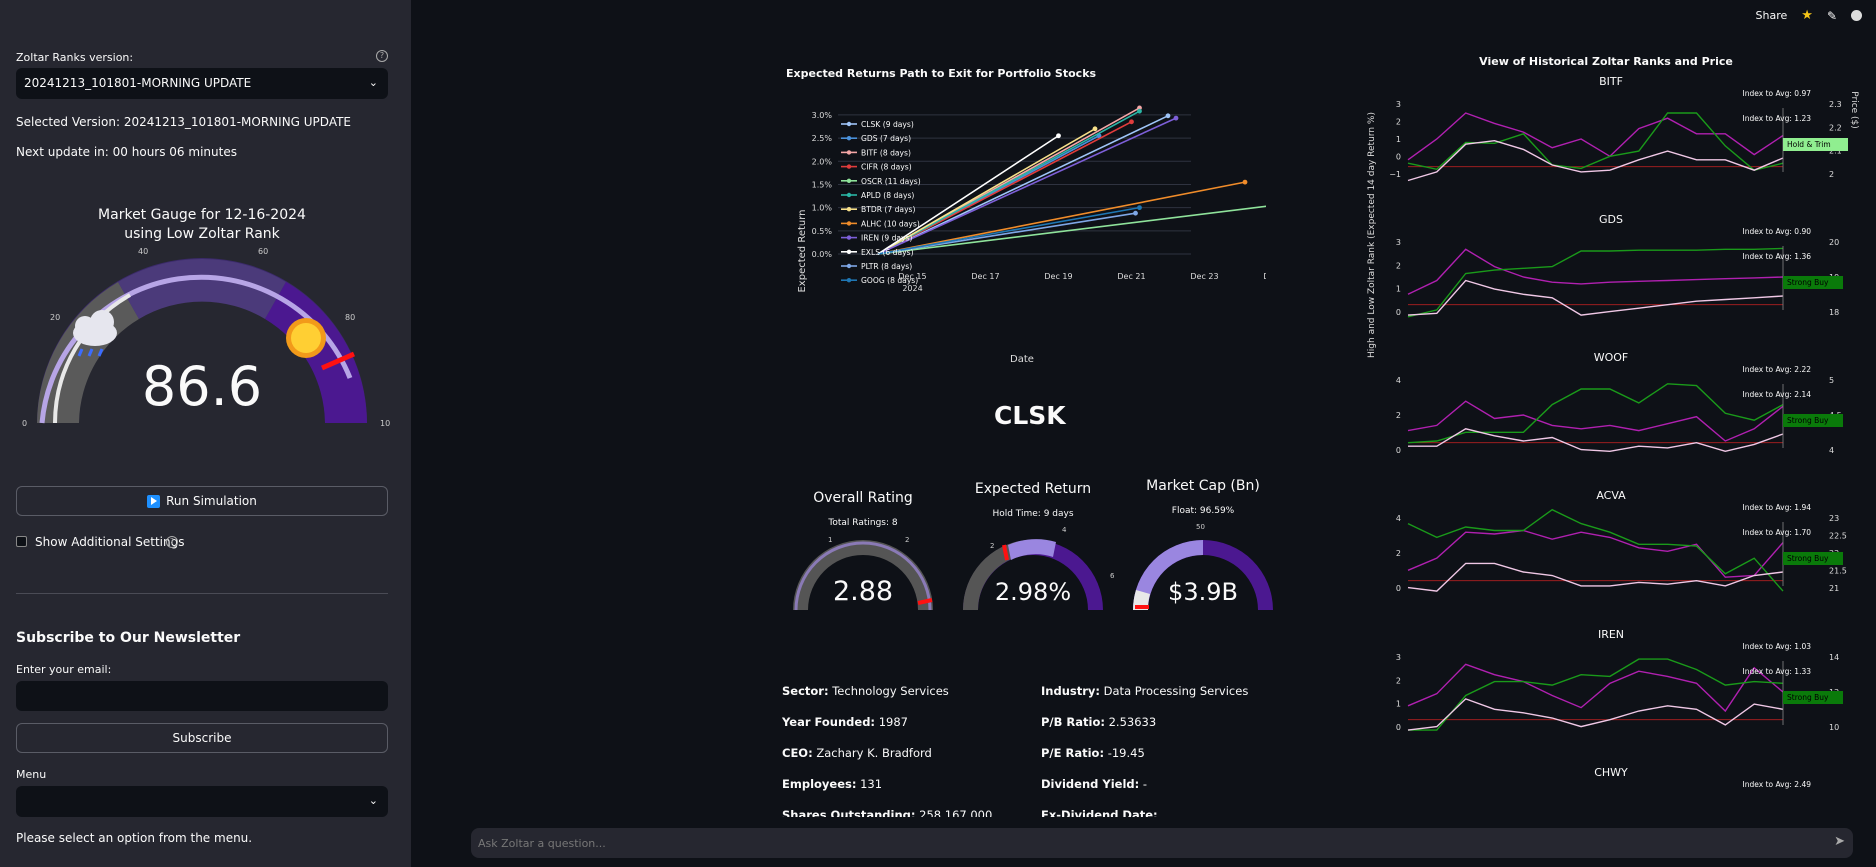 Image resolution: width=1876 pixels, height=867 pixels. I want to click on left-tick: 3, so click(1398, 657).